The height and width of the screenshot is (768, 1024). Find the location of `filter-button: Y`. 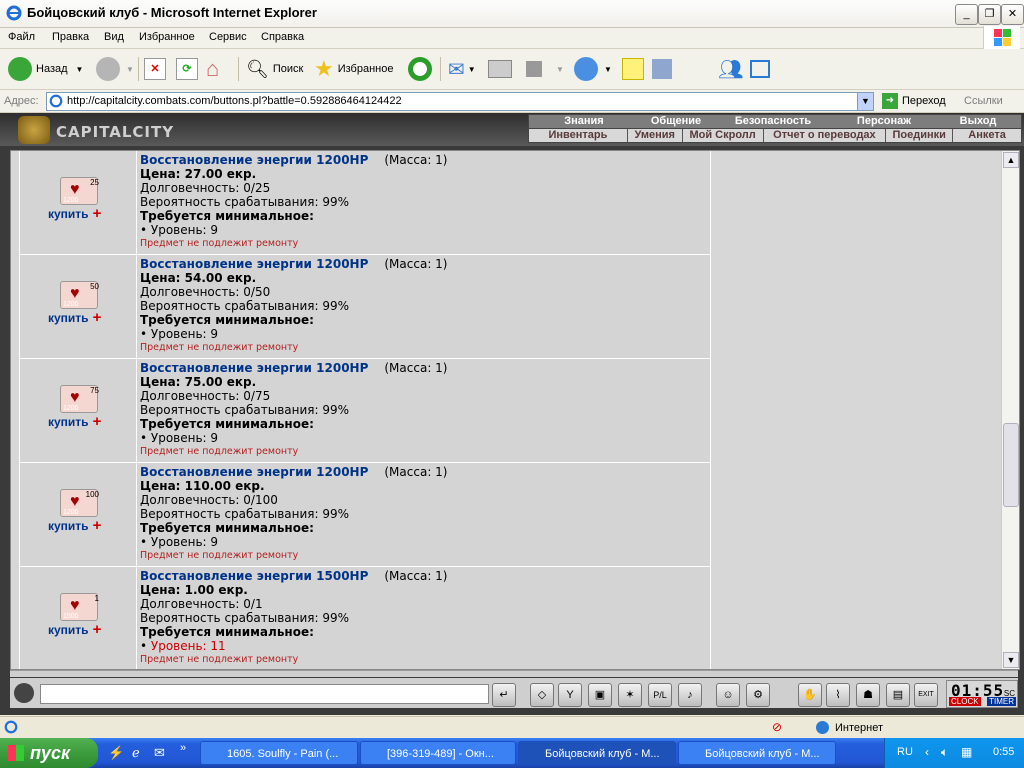

filter-button: Y is located at coordinates (570, 695).